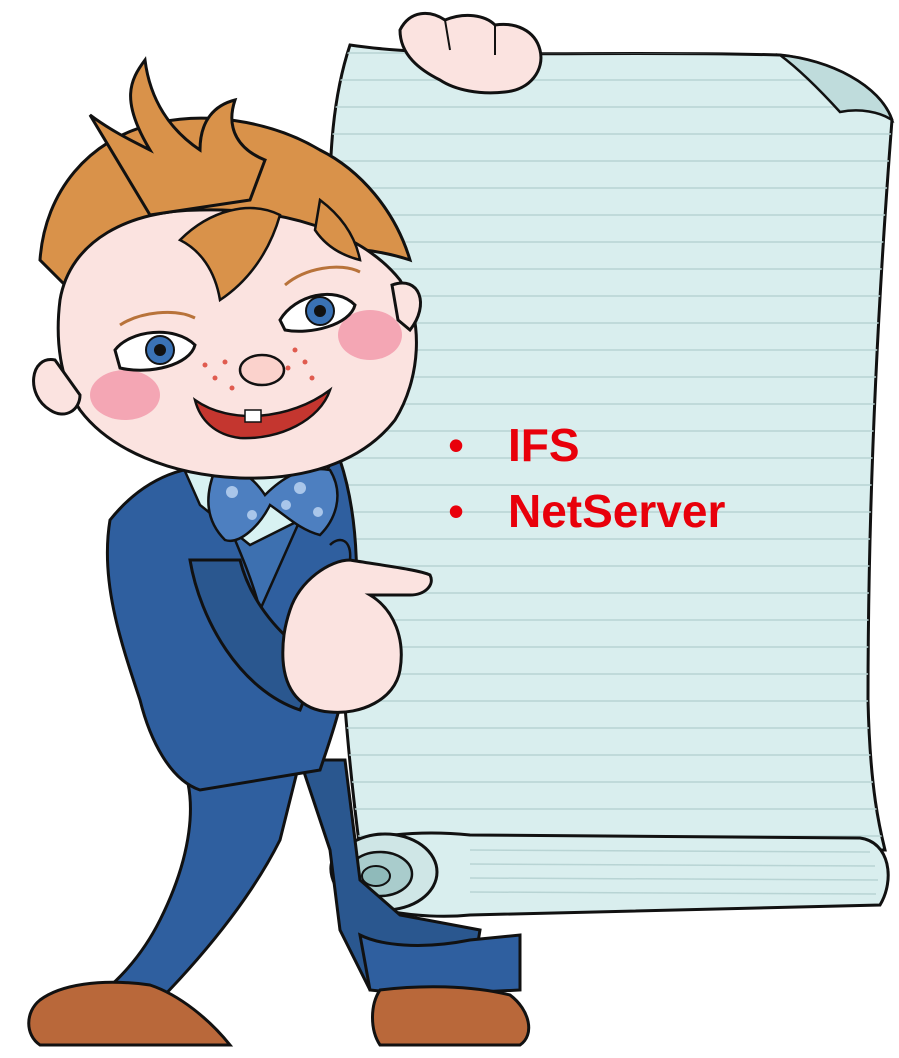 The width and height of the screenshot is (899, 1058). I want to click on bullet-text: IFS, so click(544, 445).